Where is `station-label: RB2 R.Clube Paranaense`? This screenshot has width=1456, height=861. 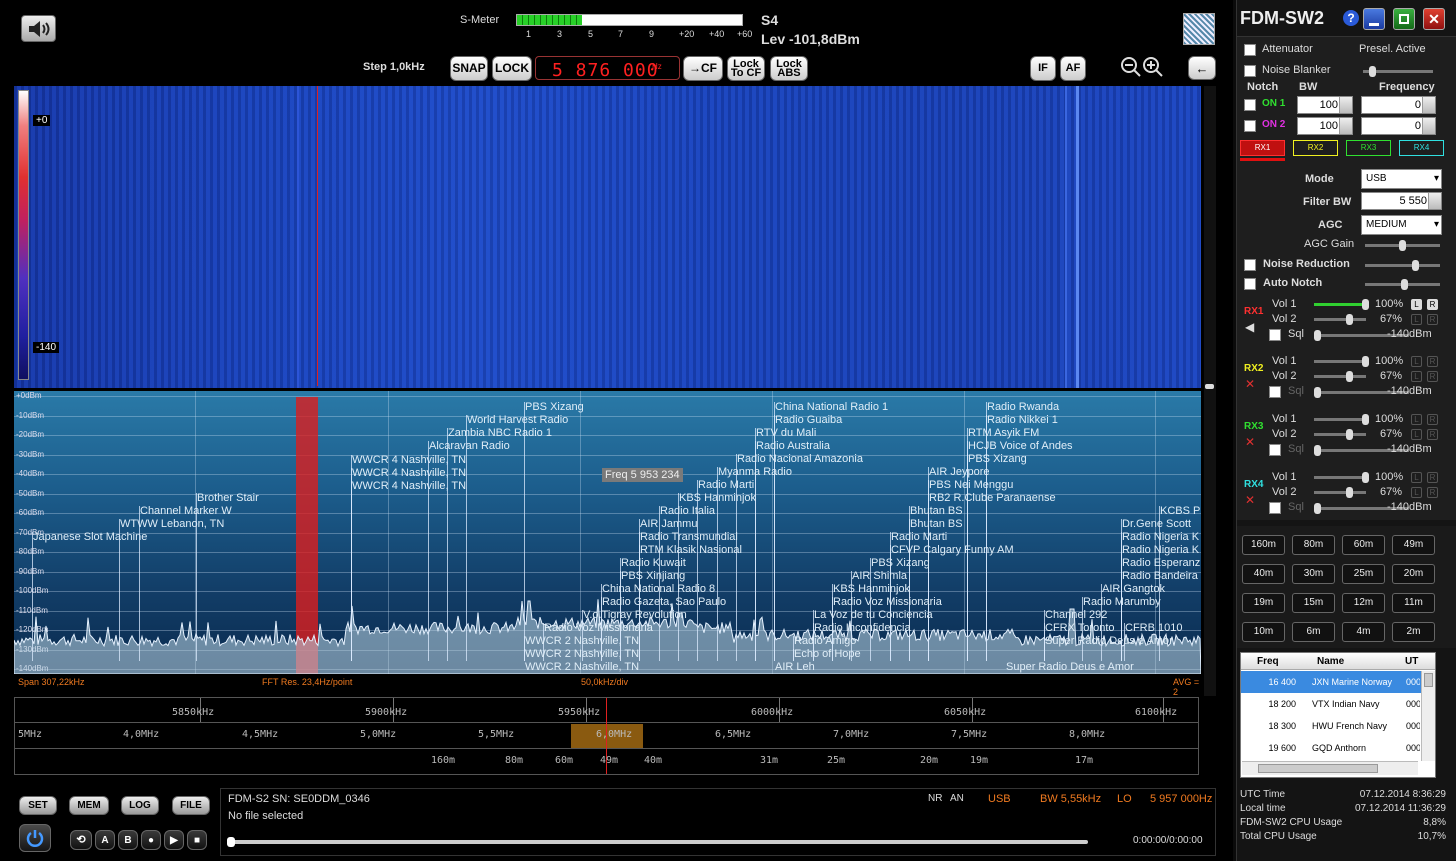
station-label: RB2 R.Clube Paranaense is located at coordinates (992, 498).